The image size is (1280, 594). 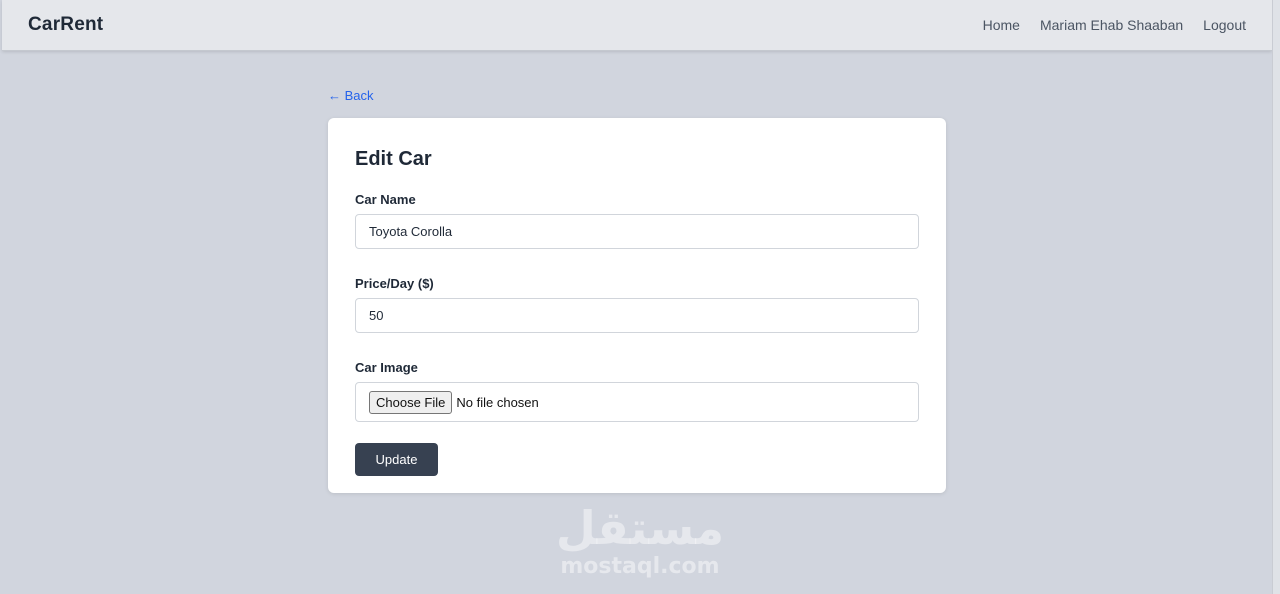 What do you see at coordinates (396, 459) in the screenshot?
I see `update-button: Update` at bounding box center [396, 459].